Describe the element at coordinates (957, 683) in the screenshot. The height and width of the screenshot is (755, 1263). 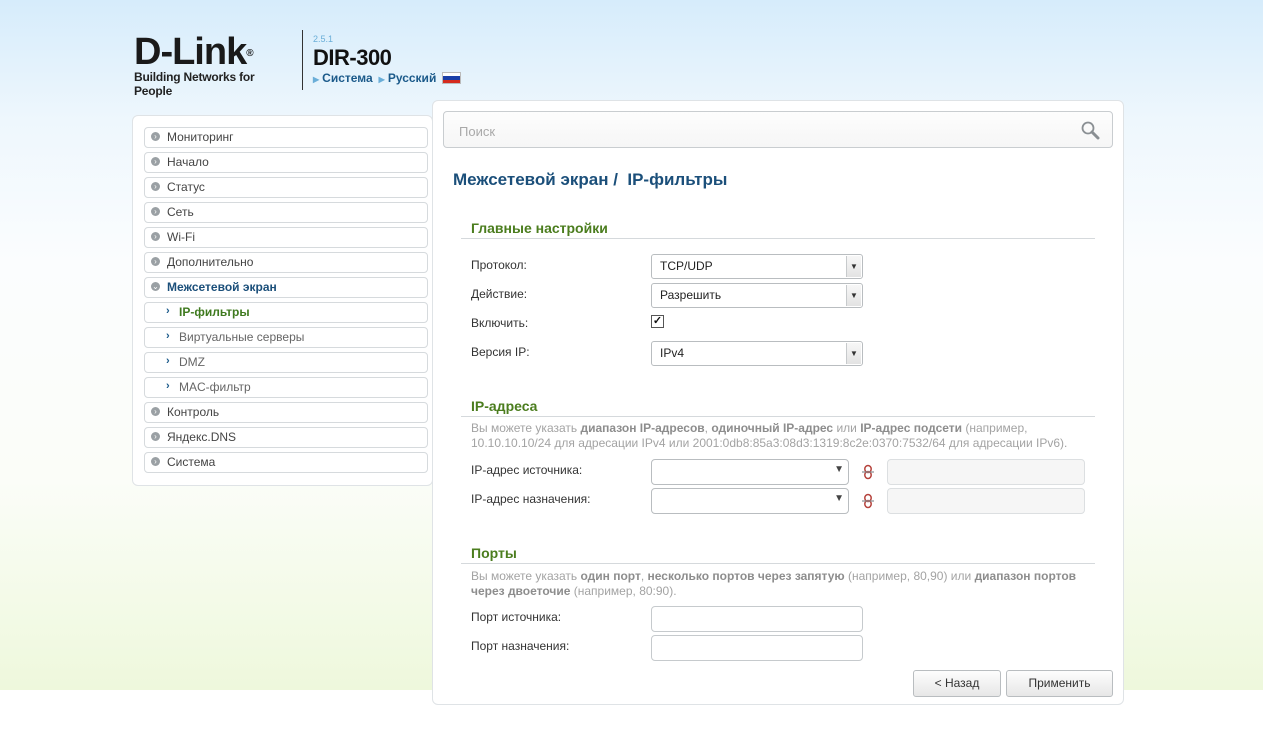
I see `back-button: < Назад` at that location.